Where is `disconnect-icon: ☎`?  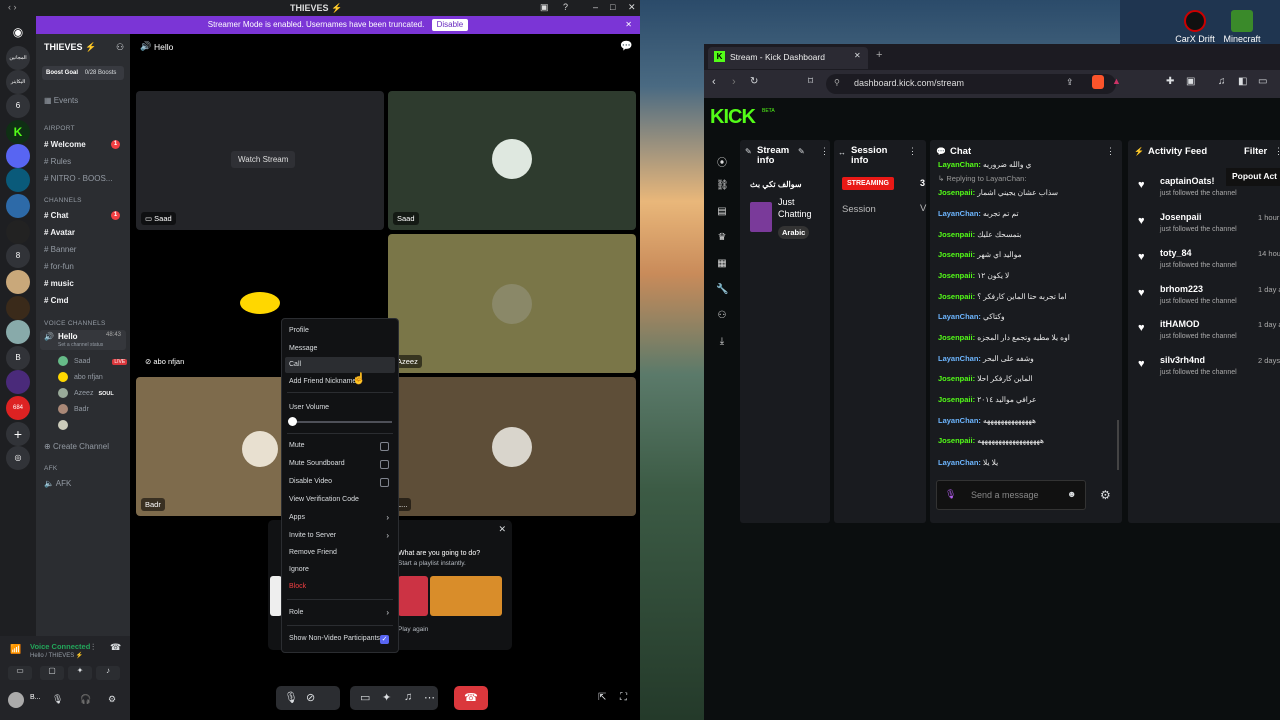
disconnect-icon: ☎ is located at coordinates (115, 647).